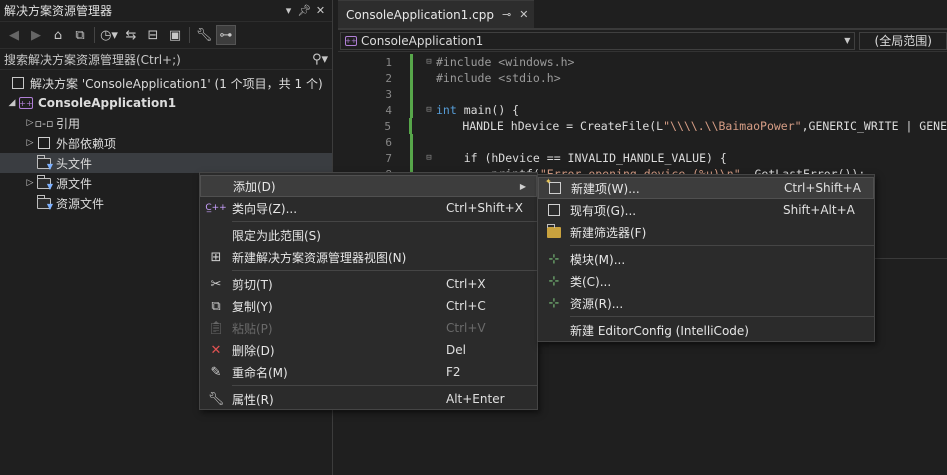 The width and height of the screenshot is (947, 475). I want to click on chevron-down-icon: ▼, so click(847, 40).